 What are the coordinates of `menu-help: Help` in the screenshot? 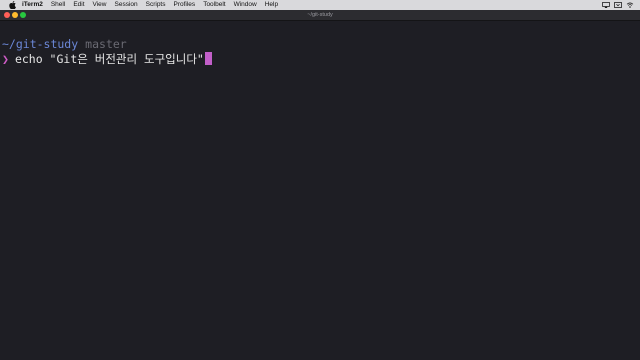 It's located at (271, 5).